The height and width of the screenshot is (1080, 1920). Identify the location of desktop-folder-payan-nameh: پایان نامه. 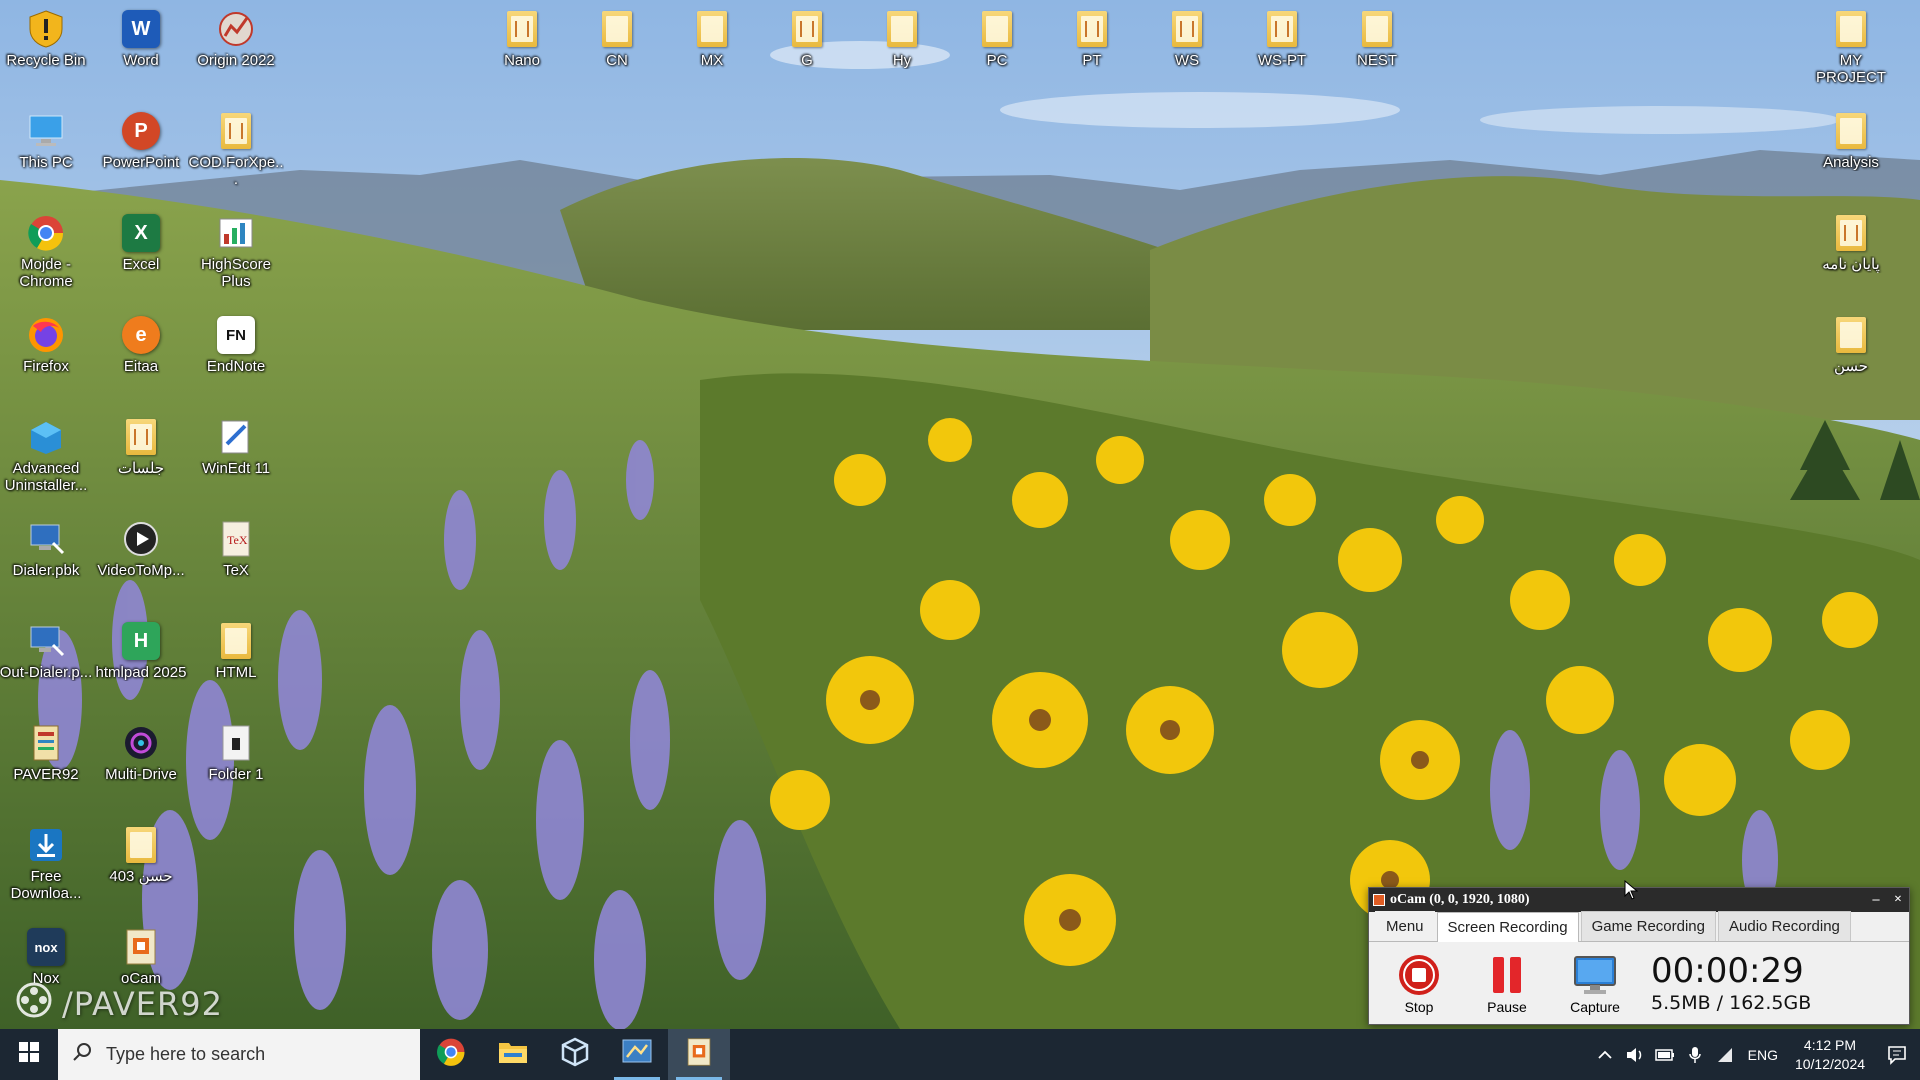
(1851, 242).